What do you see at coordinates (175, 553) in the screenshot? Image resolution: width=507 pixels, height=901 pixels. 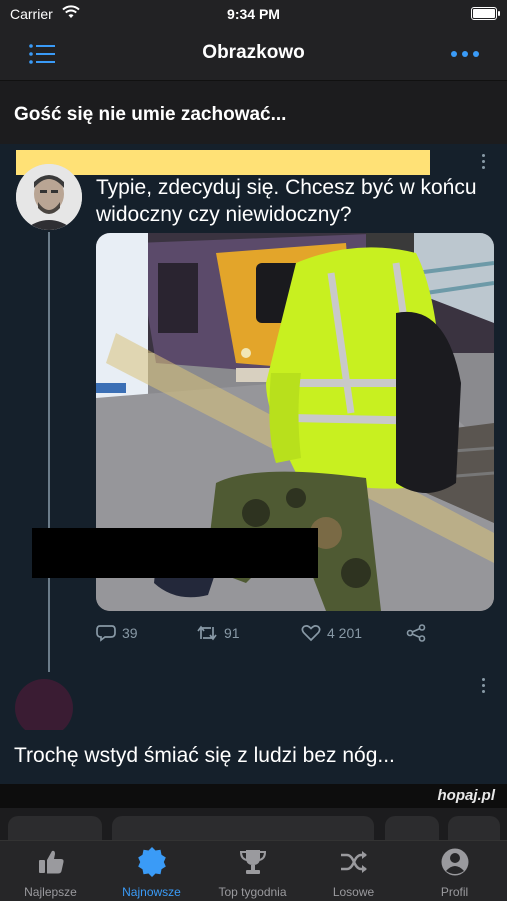 I see `redaction-box` at bounding box center [175, 553].